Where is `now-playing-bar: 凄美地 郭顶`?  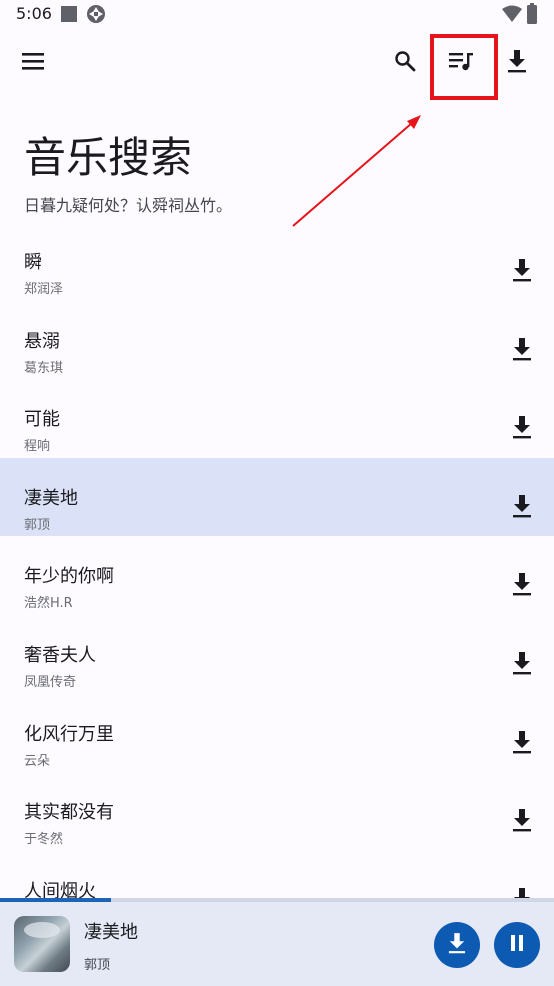
now-playing-bar: 凄美地 郭顶 is located at coordinates (277, 942).